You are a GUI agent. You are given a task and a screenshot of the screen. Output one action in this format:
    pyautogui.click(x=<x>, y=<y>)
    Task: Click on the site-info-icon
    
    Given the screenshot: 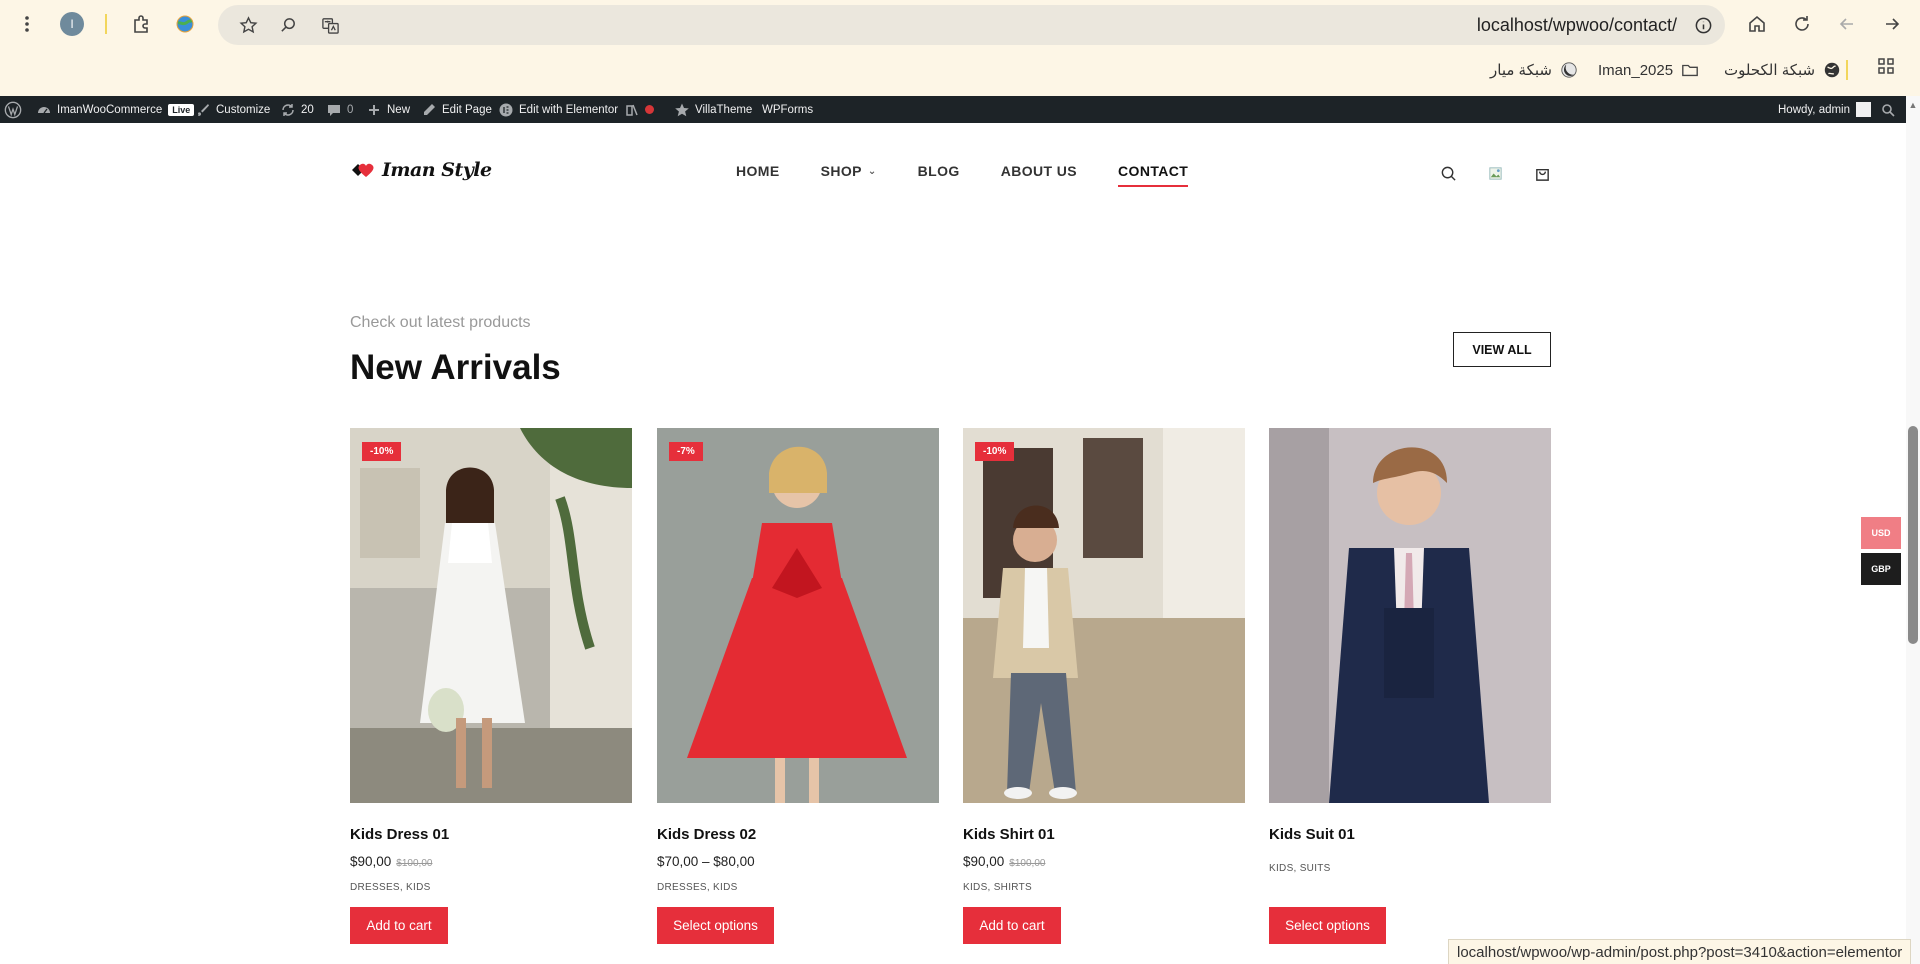 What is the action you would take?
    pyautogui.click(x=1703, y=25)
    